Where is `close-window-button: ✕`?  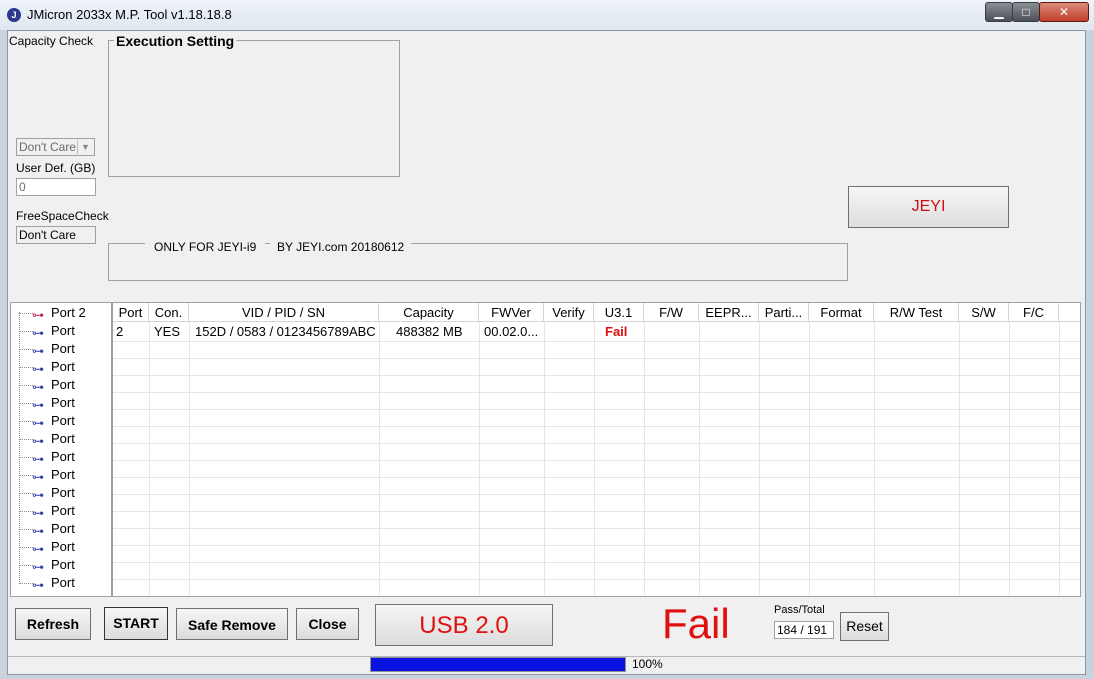
close-window-button: ✕ is located at coordinates (1064, 12).